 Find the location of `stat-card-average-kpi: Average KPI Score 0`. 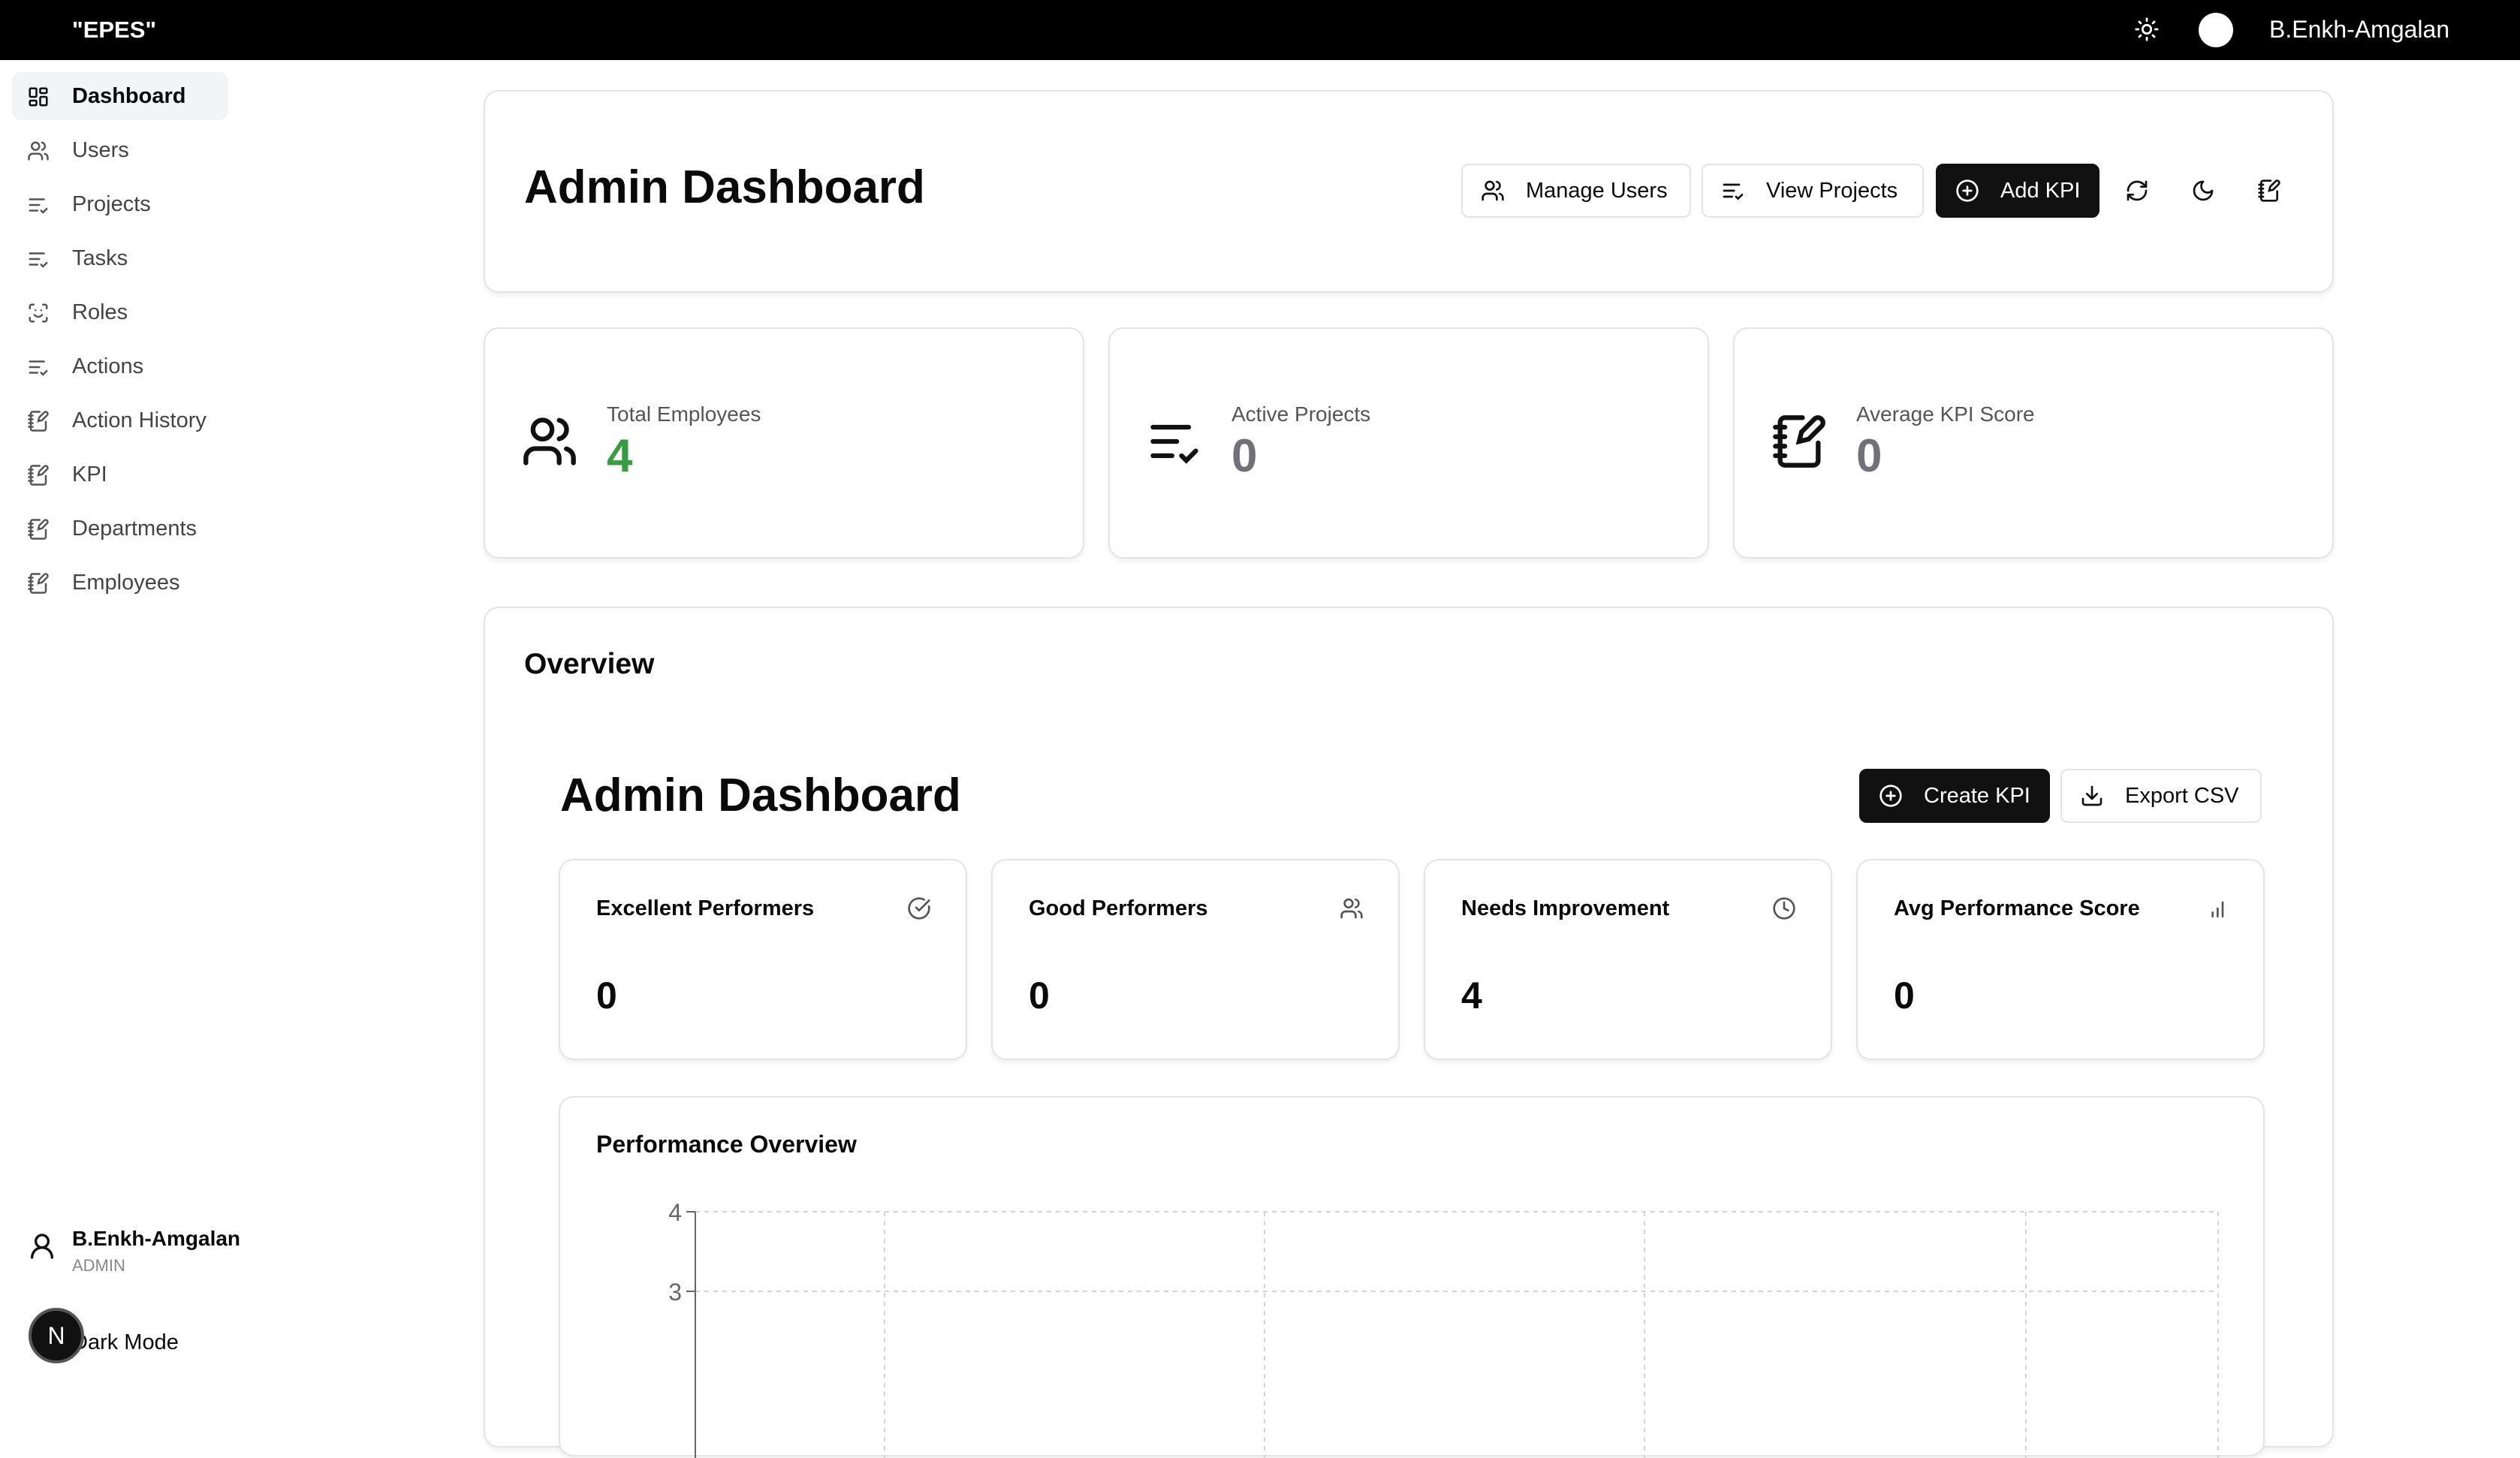

stat-card-average-kpi: Average KPI Score 0 is located at coordinates (2033, 443).